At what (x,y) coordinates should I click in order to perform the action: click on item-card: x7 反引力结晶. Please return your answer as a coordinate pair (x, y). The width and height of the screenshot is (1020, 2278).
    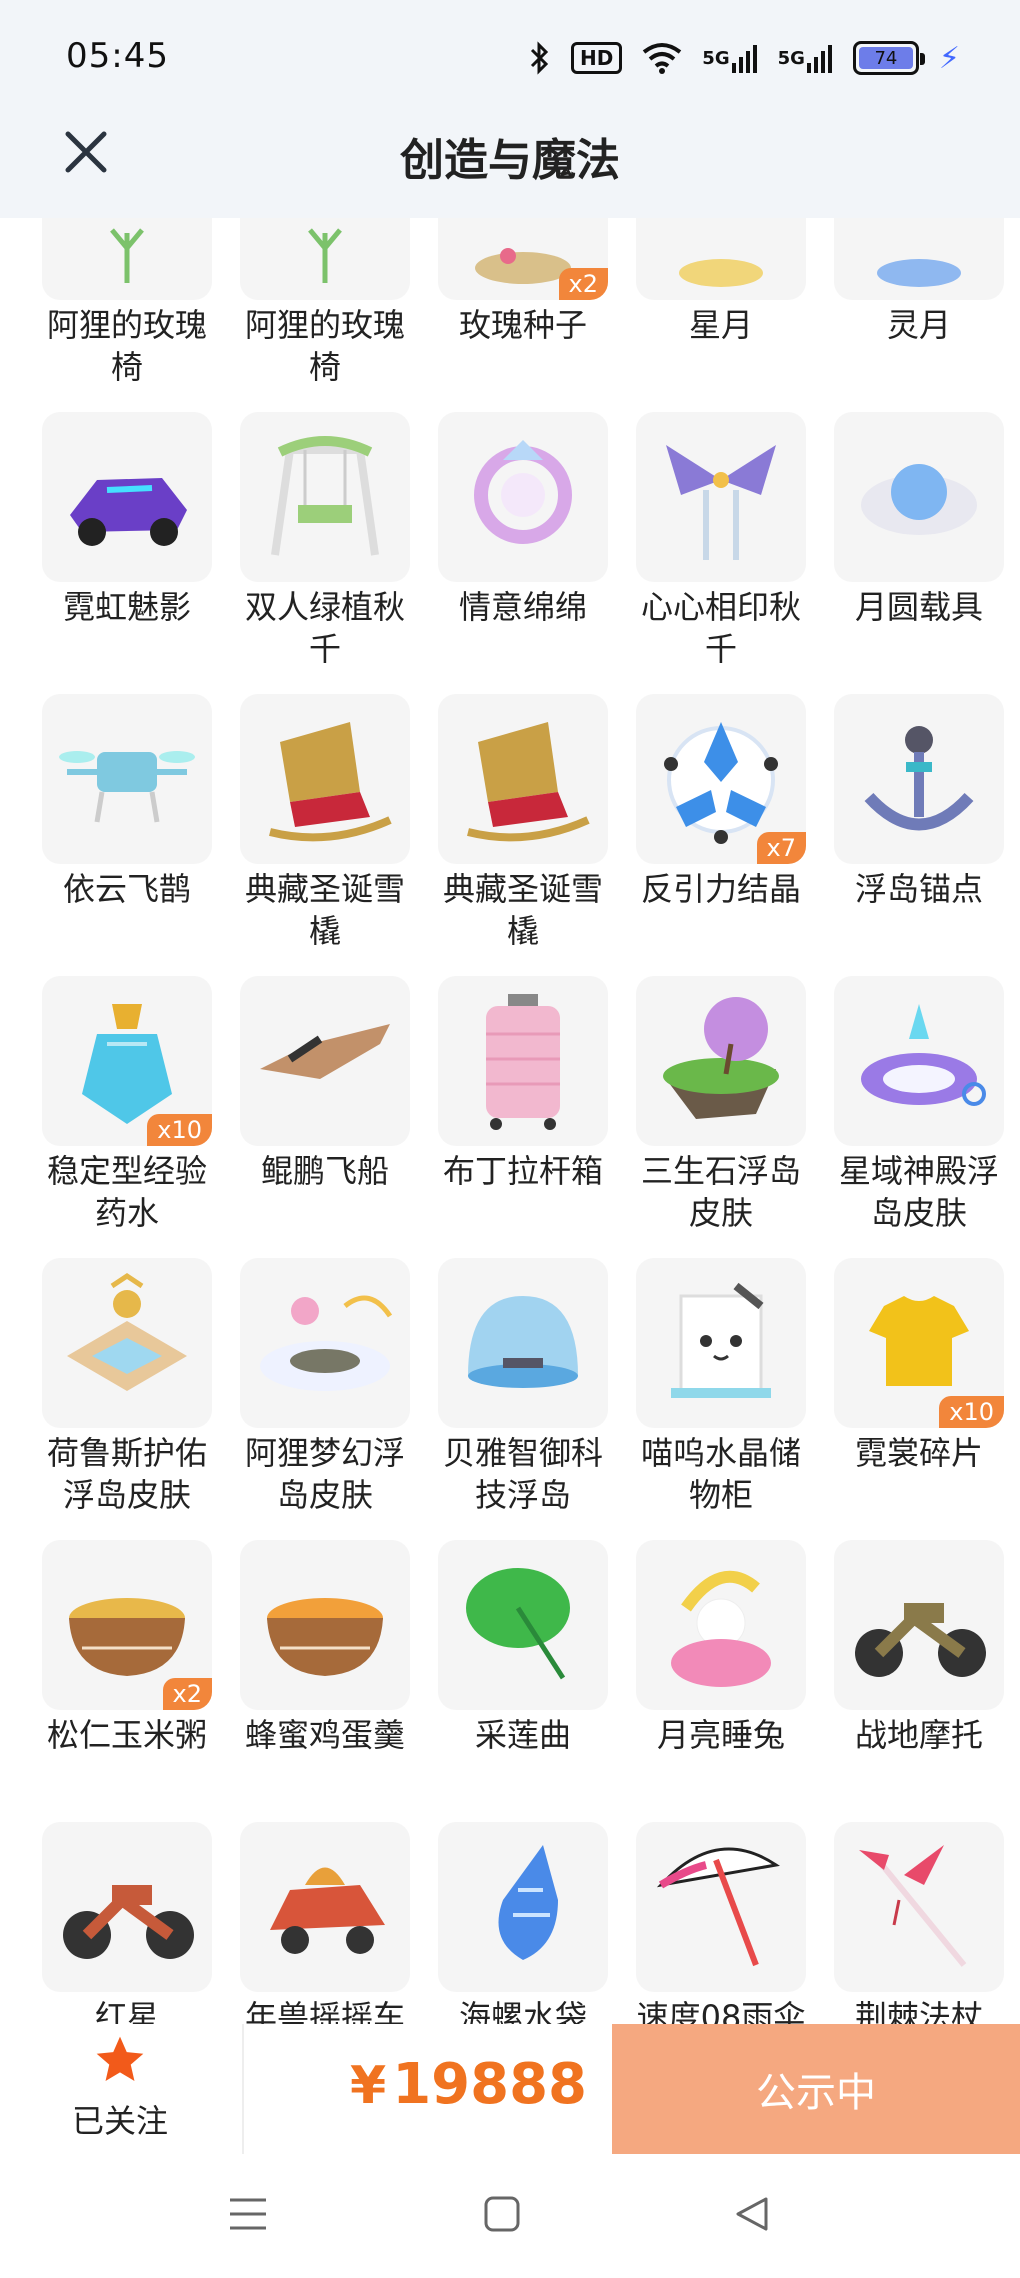
    Looking at the image, I should click on (721, 835).